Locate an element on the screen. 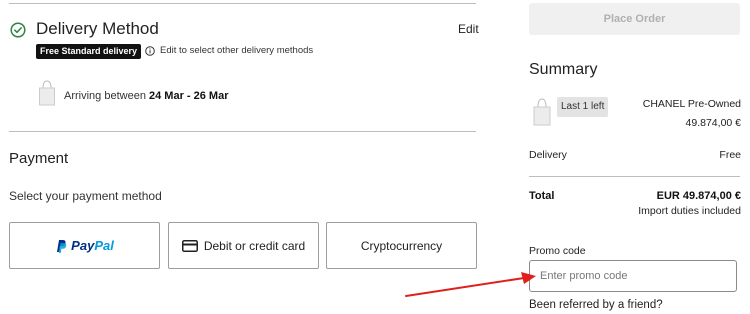 The image size is (750, 314). promo-code-input is located at coordinates (633, 276).